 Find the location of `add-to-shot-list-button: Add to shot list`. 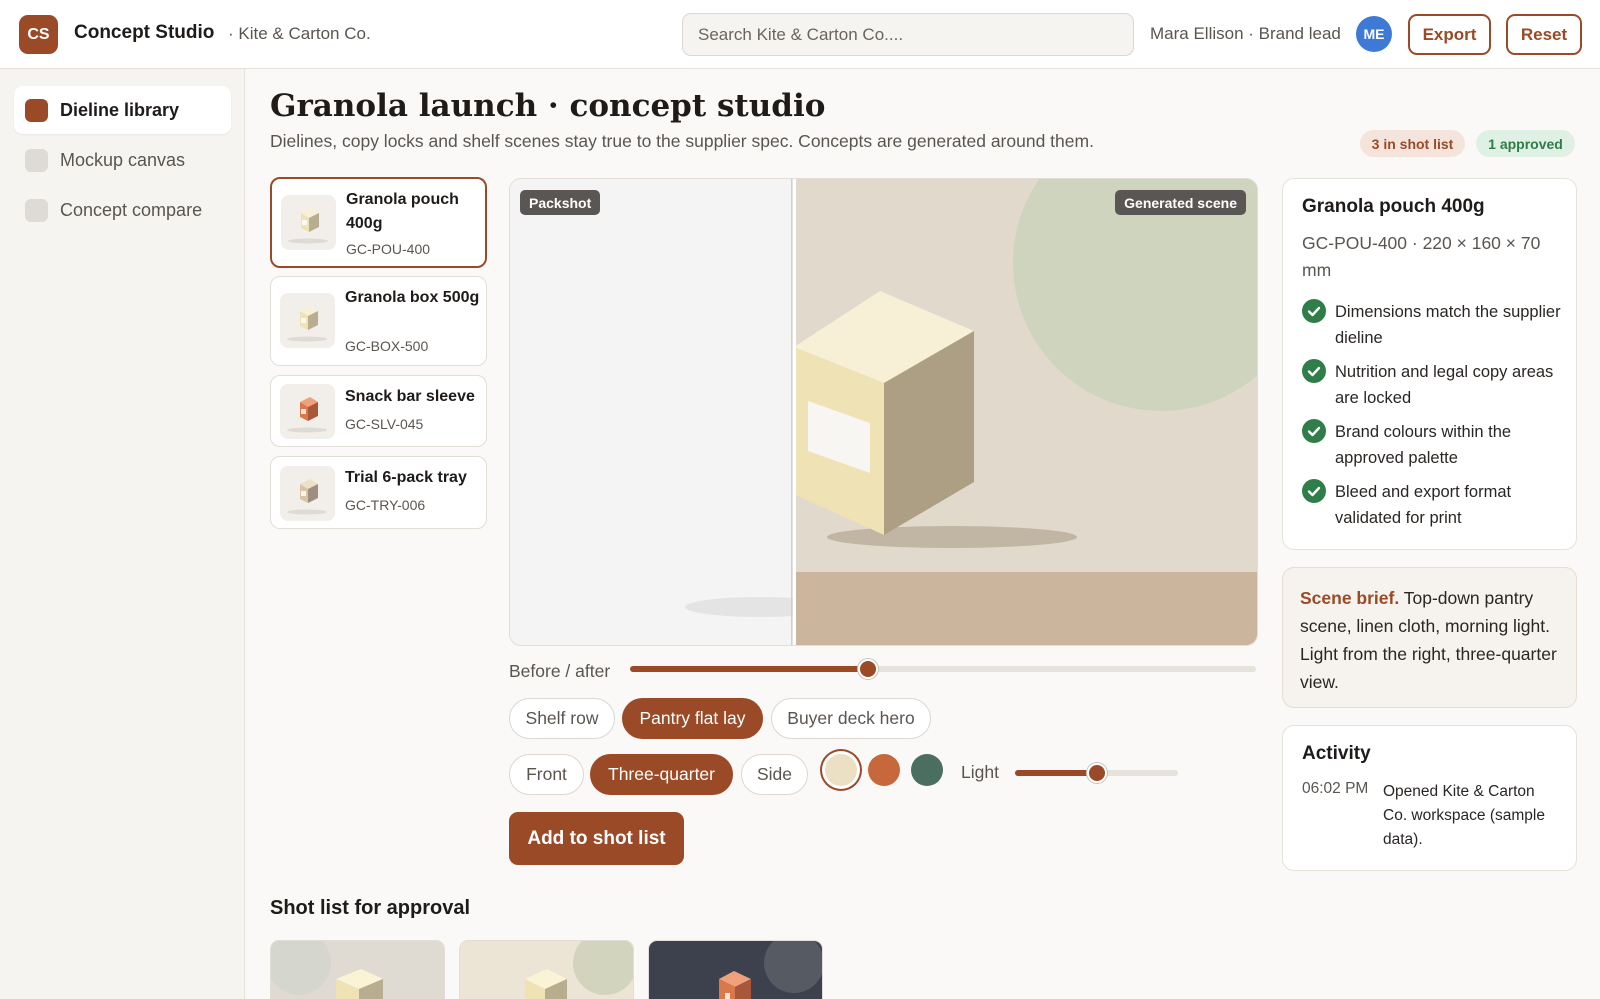

add-to-shot-list-button: Add to shot list is located at coordinates (596, 838).